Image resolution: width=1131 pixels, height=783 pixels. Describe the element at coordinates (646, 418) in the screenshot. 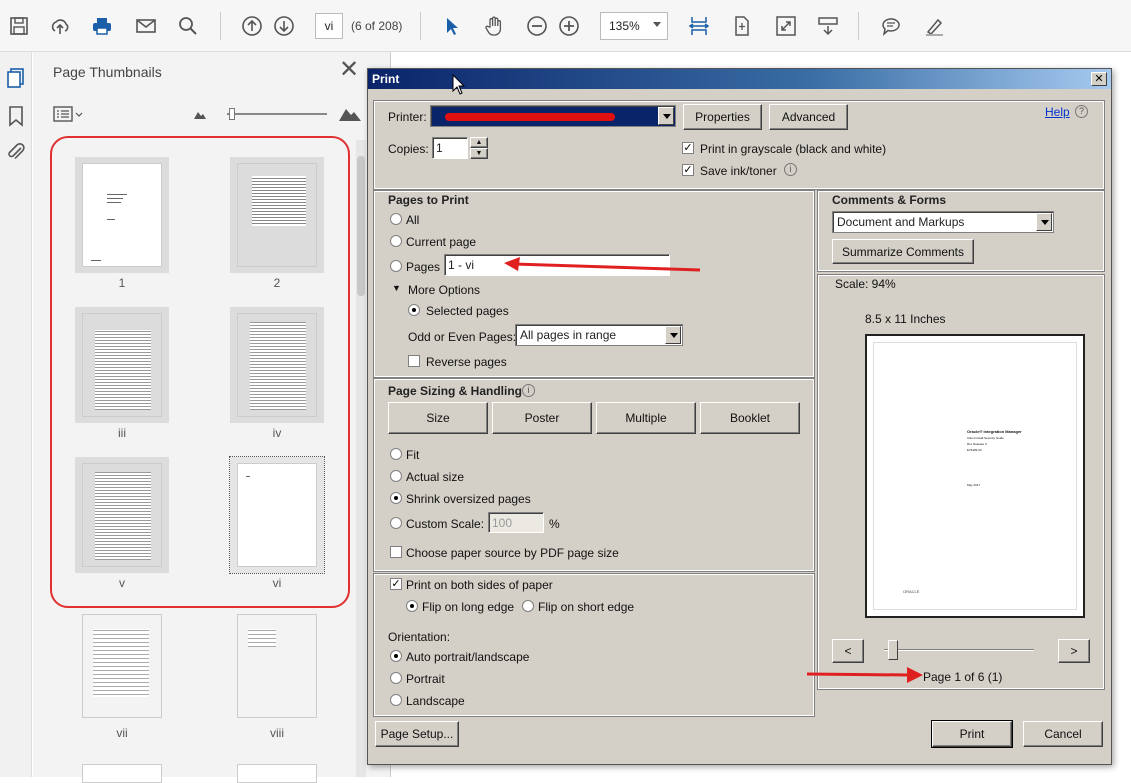

I see `multiple-button: Multiple` at that location.